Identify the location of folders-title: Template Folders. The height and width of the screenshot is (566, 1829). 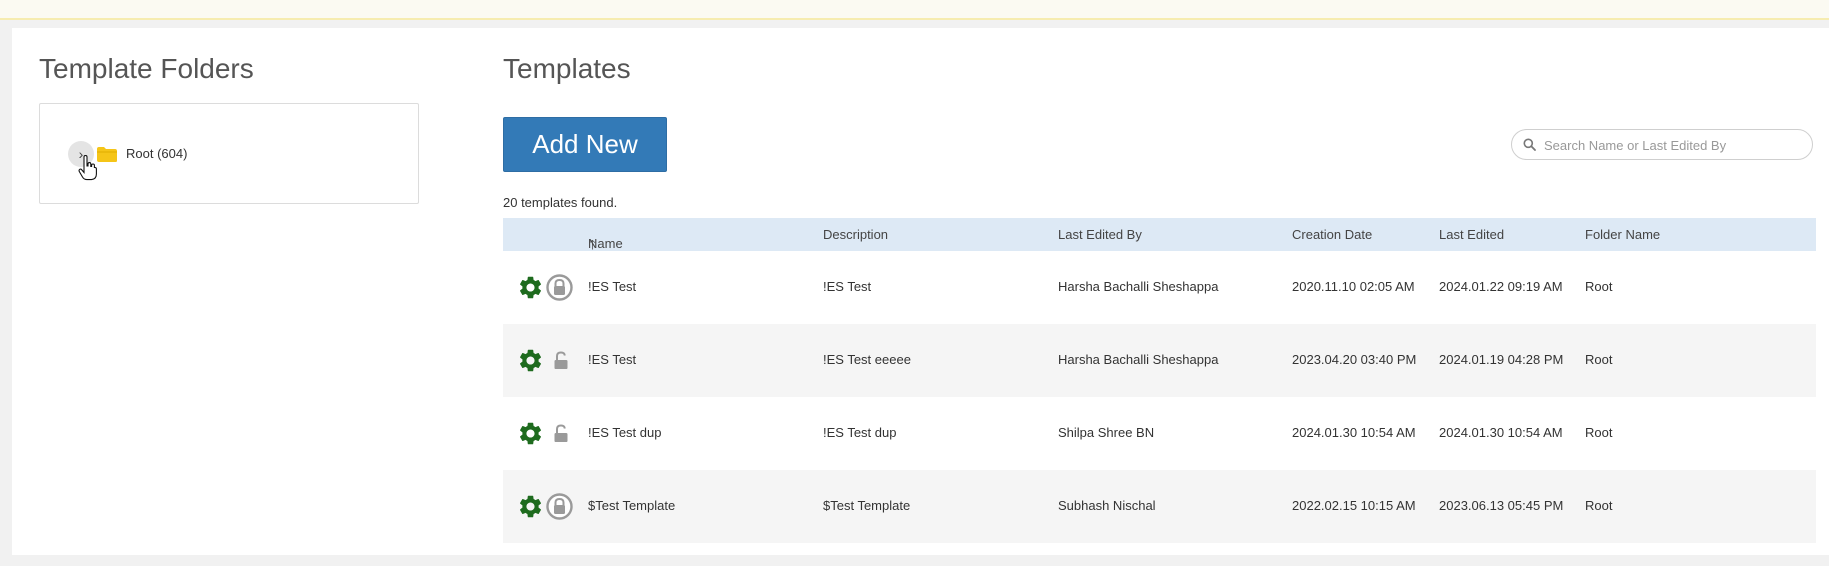
(146, 68).